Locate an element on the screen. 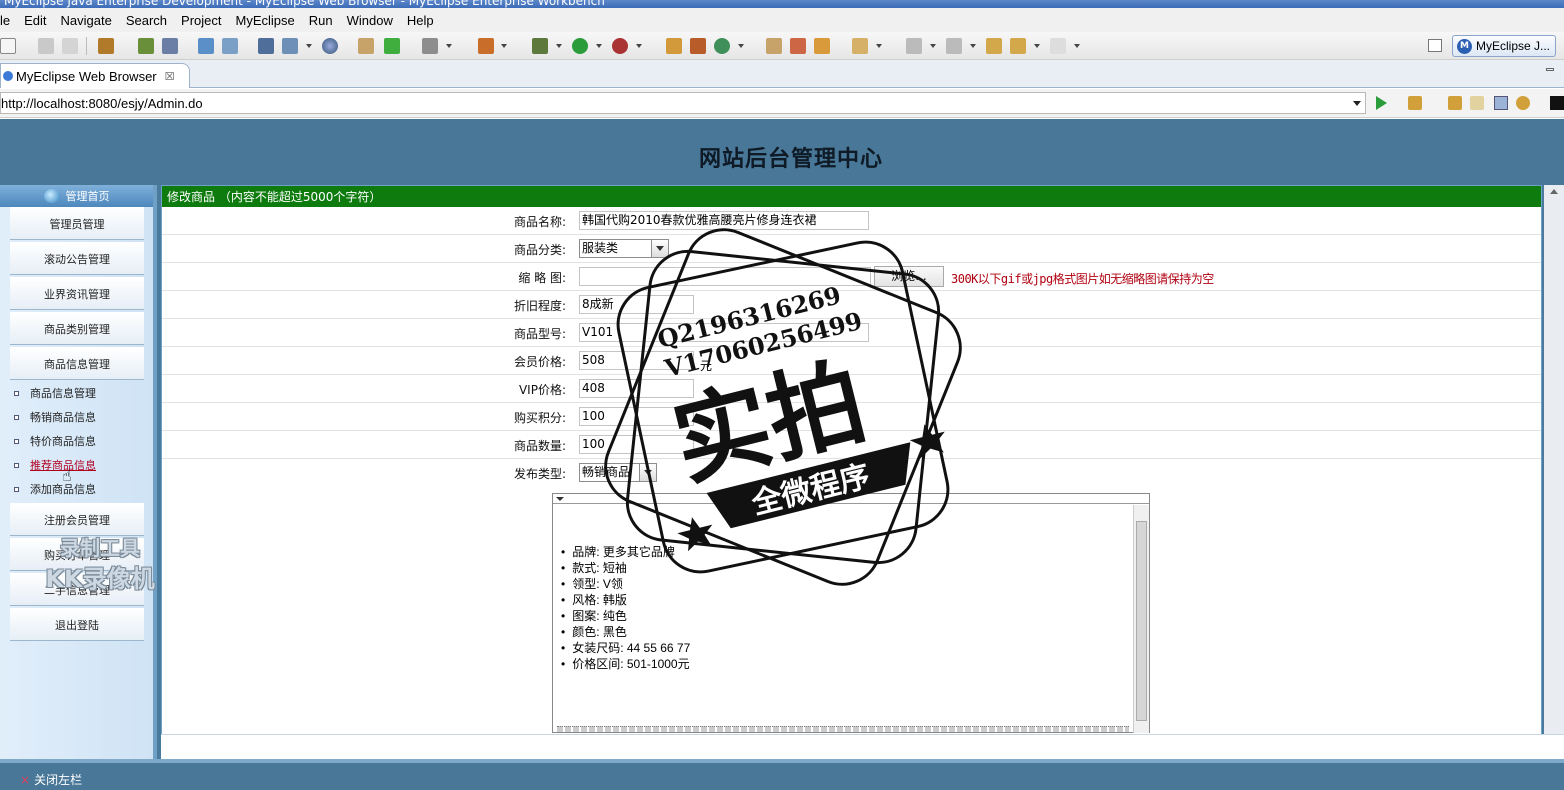  menu-navigate: Navigate is located at coordinates (86, 20).